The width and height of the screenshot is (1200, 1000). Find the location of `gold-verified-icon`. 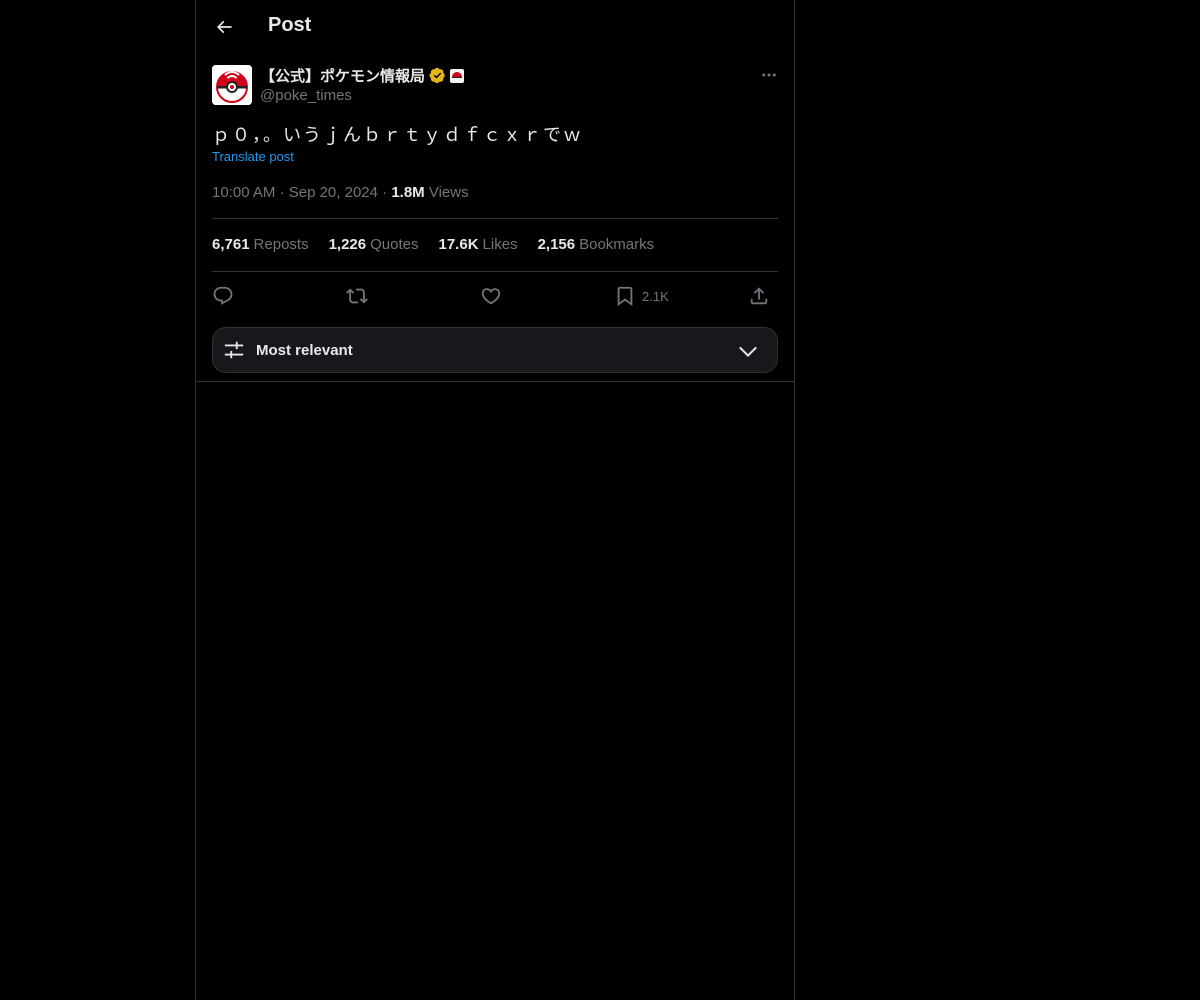

gold-verified-icon is located at coordinates (437, 75).